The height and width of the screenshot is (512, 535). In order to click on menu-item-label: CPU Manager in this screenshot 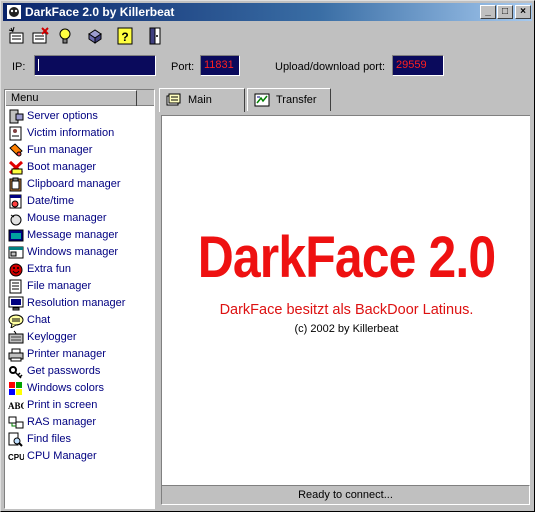, I will do `click(62, 456)`.